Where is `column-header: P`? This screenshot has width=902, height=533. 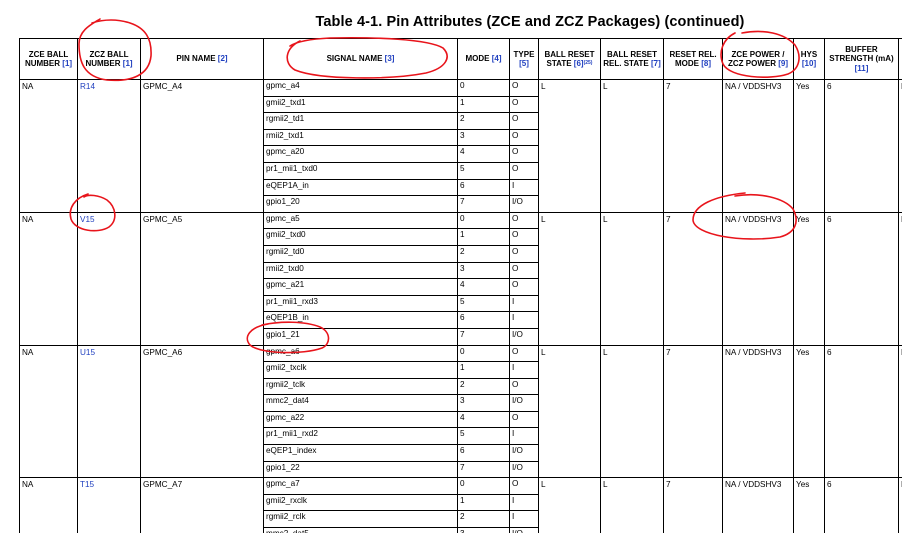
column-header: P is located at coordinates (900, 59).